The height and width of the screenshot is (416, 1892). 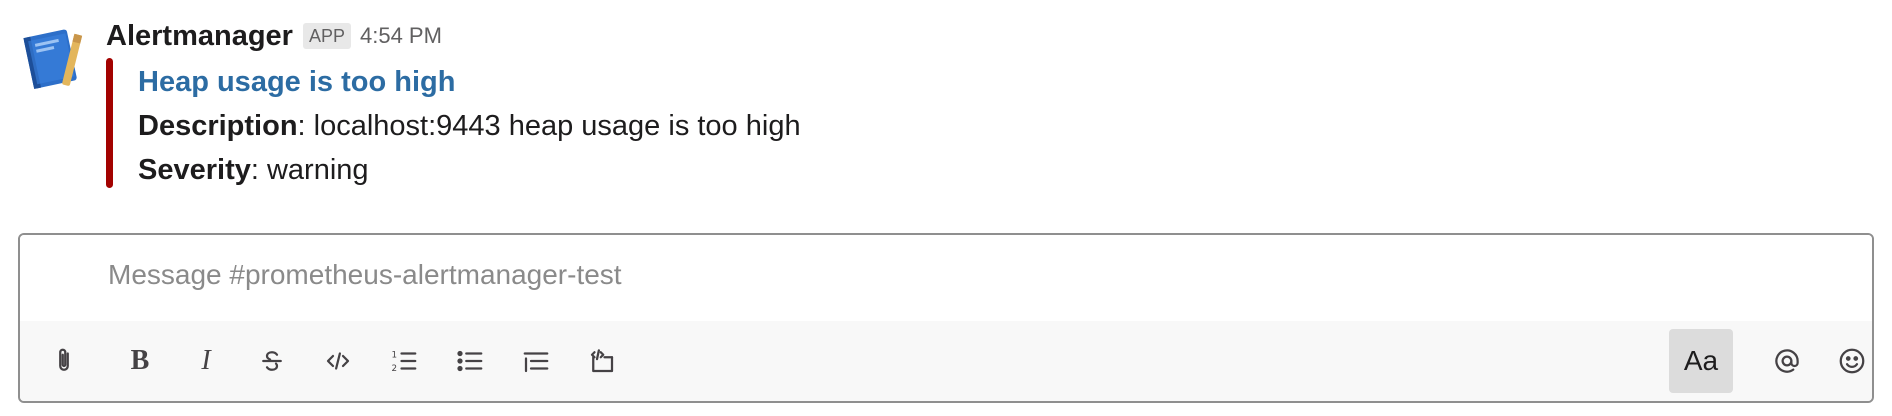 I want to click on blockquote-button, so click(x=536, y=361).